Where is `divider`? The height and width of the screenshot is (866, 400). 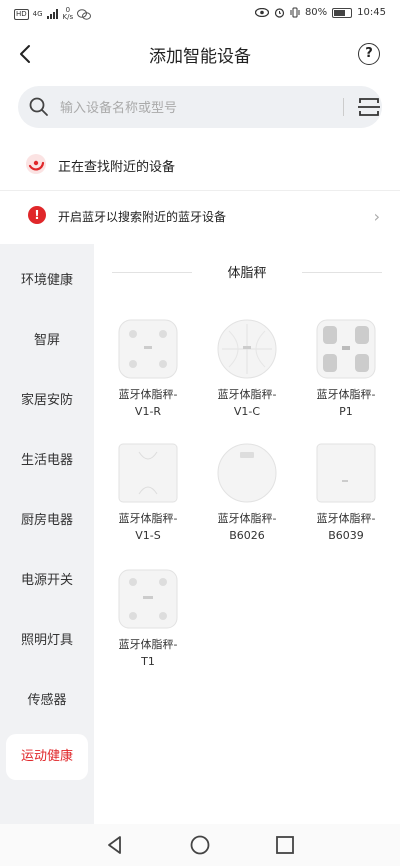
divider is located at coordinates (200, 190).